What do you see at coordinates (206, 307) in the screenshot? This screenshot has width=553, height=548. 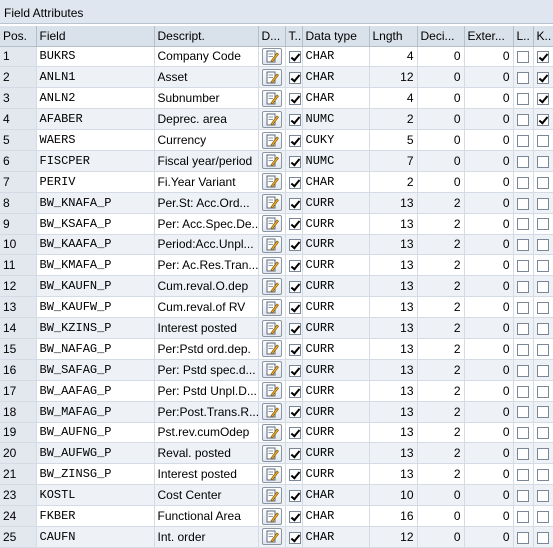 I see `row-description: Cum.reval.of RV` at bounding box center [206, 307].